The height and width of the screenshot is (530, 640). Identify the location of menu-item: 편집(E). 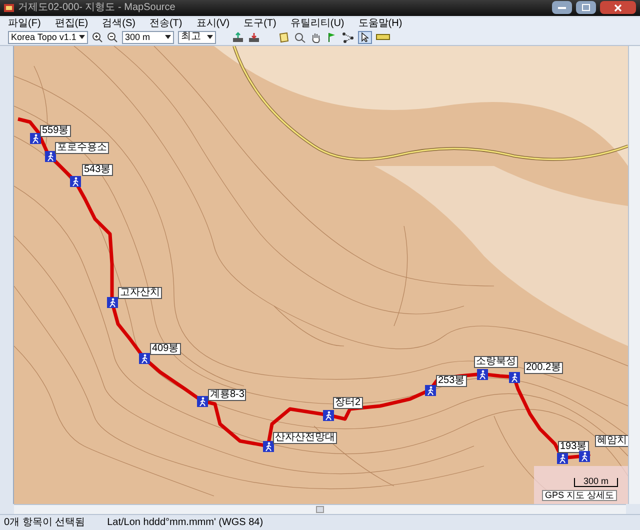
(71, 23).